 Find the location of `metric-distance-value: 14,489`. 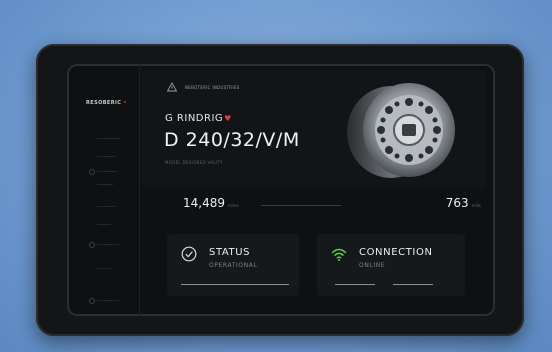

metric-distance-value: 14,489 is located at coordinates (204, 203).